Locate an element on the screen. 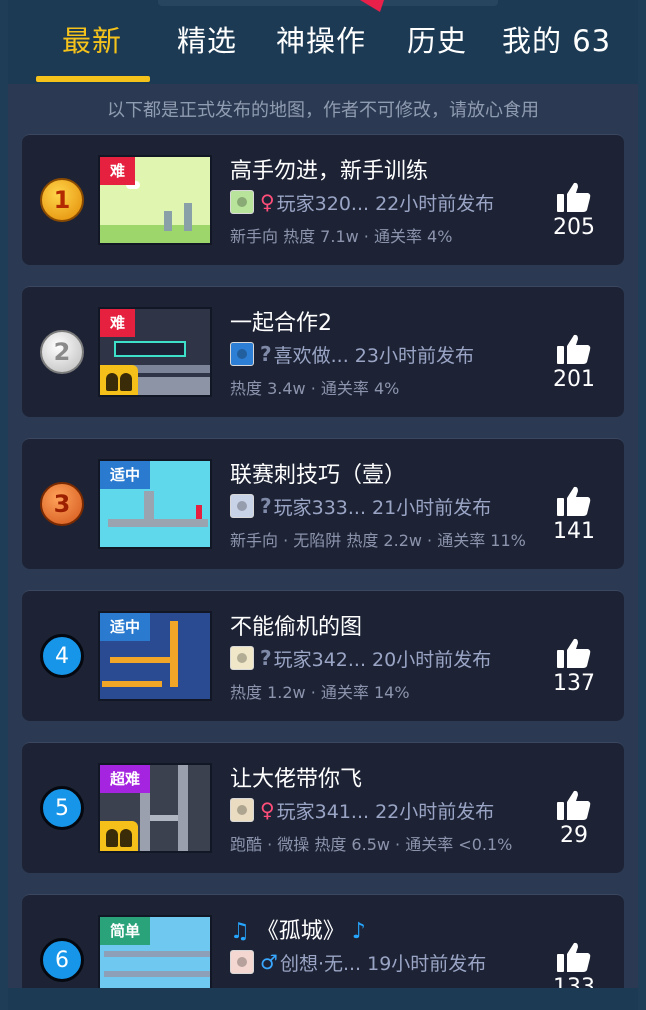 This screenshot has height=1010, width=646. like-button: 205 is located at coordinates (574, 210).